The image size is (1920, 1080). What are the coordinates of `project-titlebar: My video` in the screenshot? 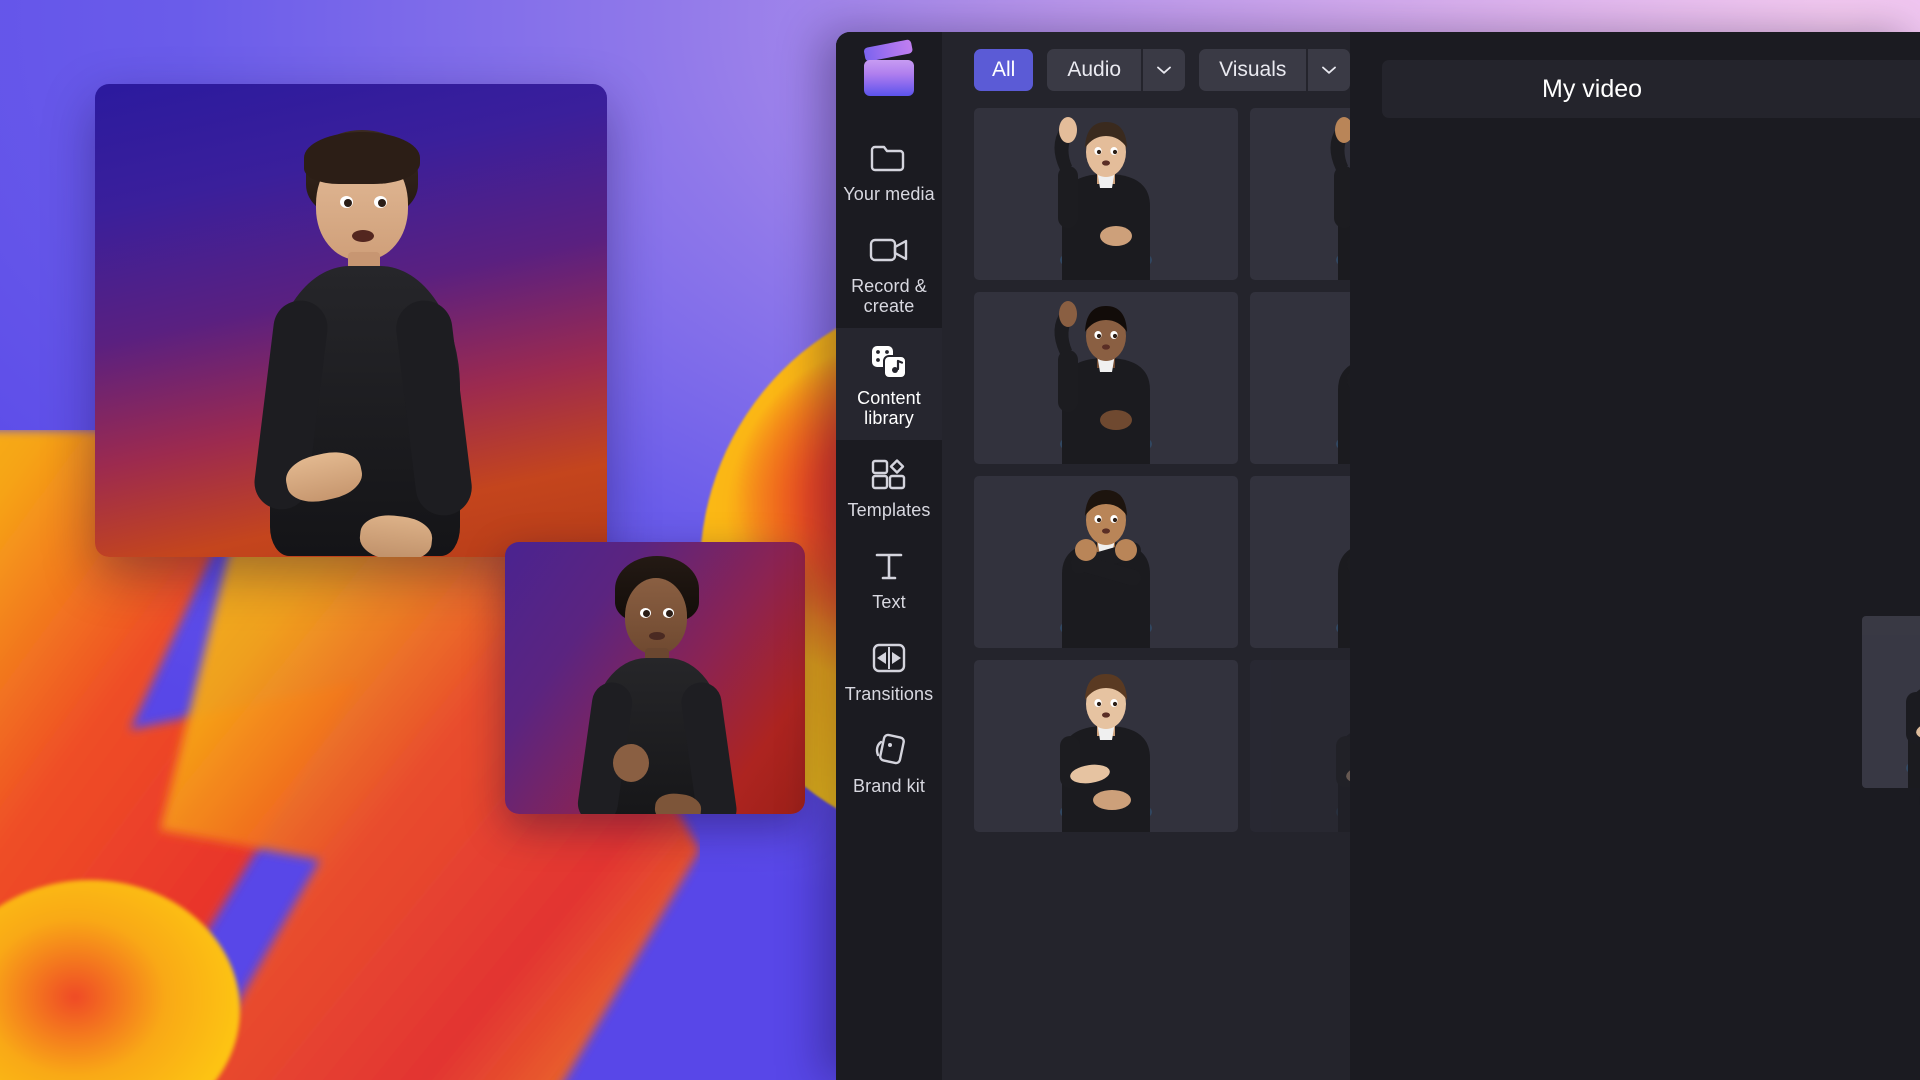 It's located at (1651, 89).